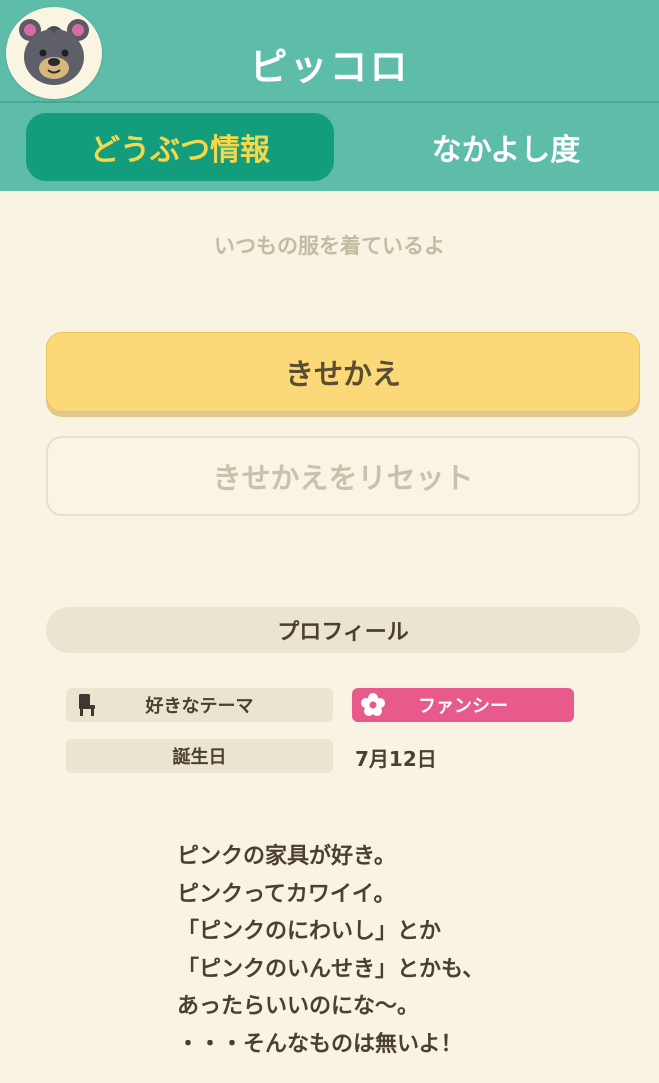  What do you see at coordinates (298, 1006) in the screenshot?
I see `quote-line: あったらいいのにな〜。` at bounding box center [298, 1006].